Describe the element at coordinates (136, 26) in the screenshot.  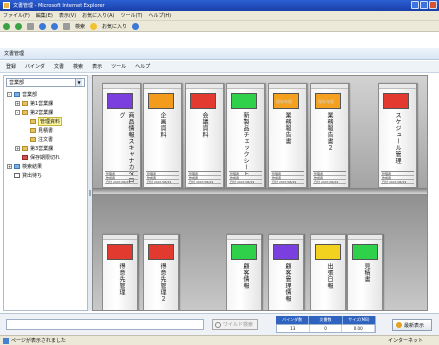
I see `history-icon` at that location.